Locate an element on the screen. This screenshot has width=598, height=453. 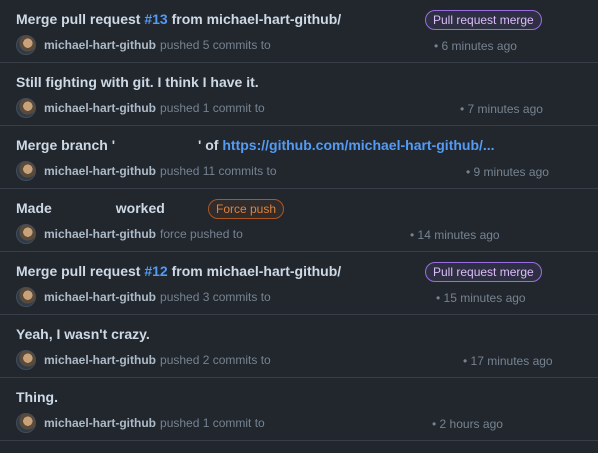
activity-meta: michael-hart-github pushed 11 commits to is located at coordinates (146, 171).